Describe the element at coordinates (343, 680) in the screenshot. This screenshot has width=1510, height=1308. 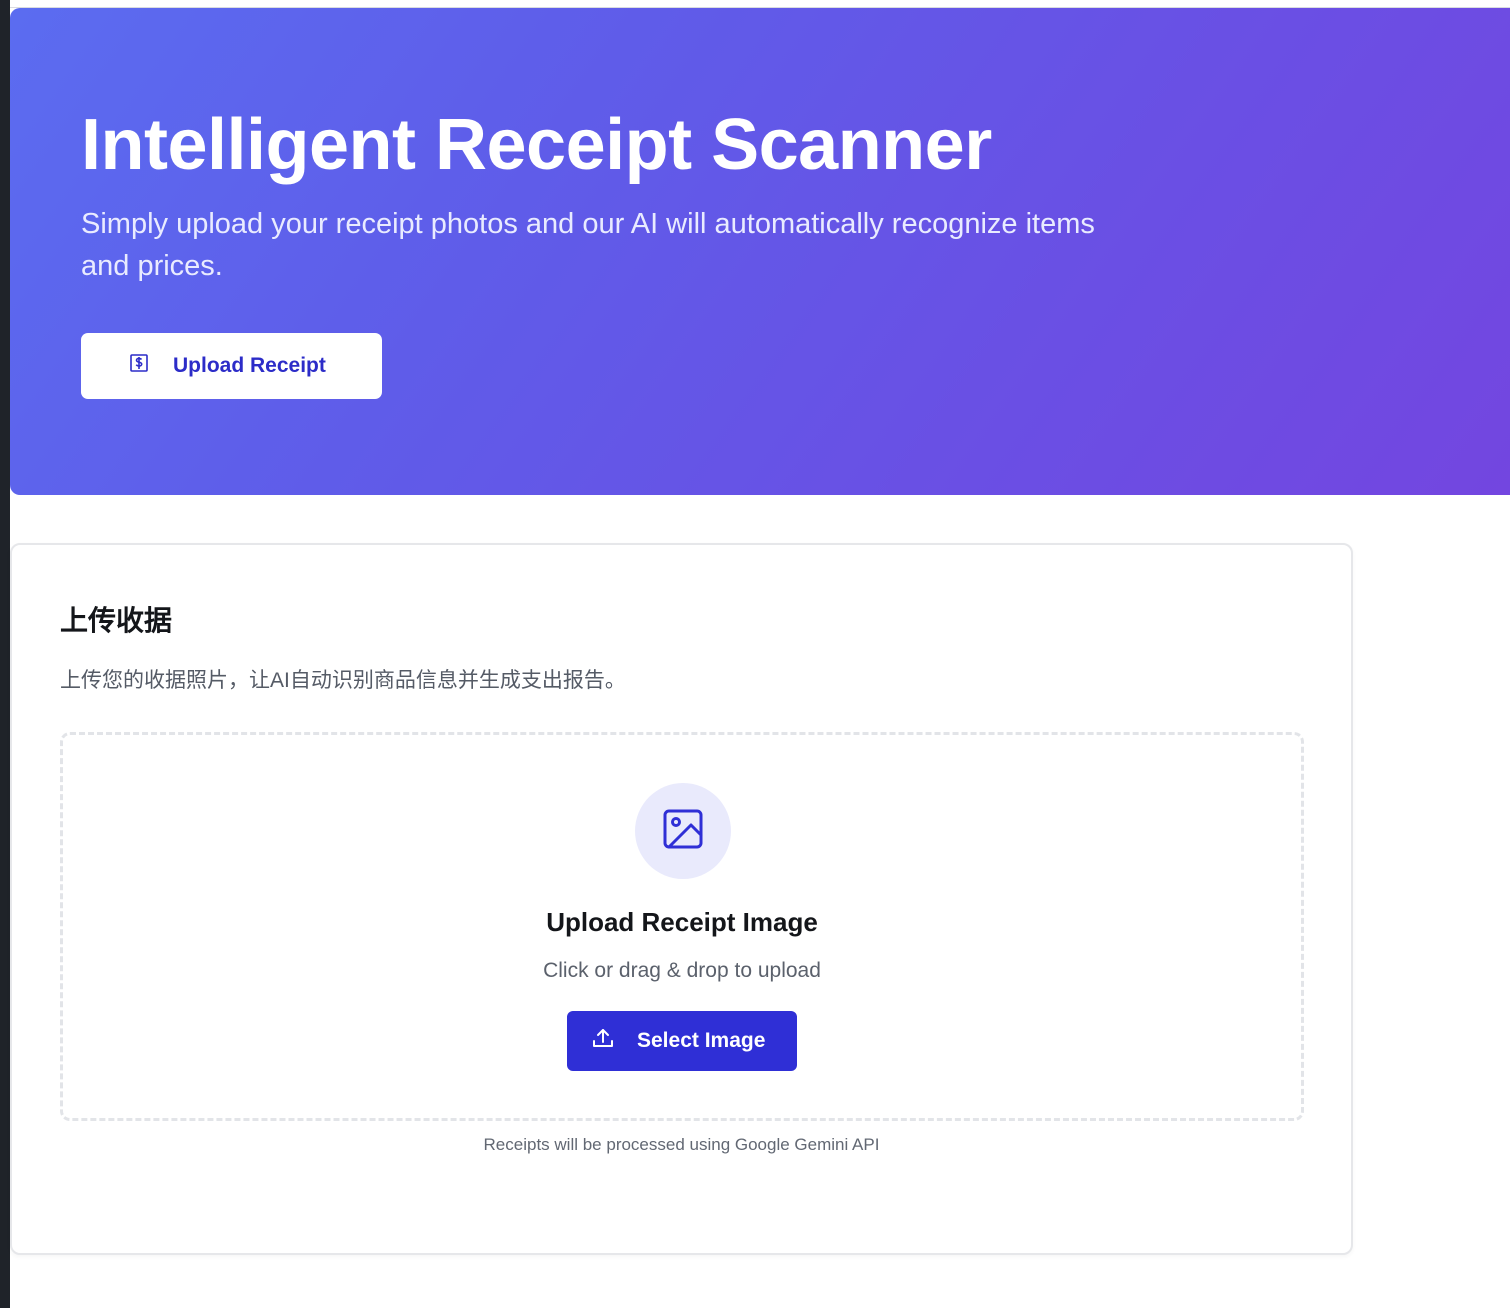
I see `card-description: 上传您的收据照片，让AI自动识别商品信息并生成支出报告。` at that location.